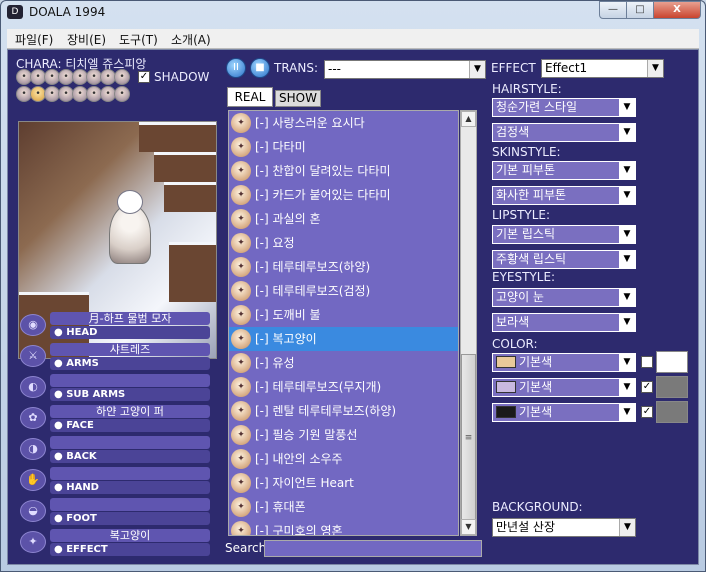  Describe the element at coordinates (640, 10) in the screenshot. I see `maximize-button: □` at that location.